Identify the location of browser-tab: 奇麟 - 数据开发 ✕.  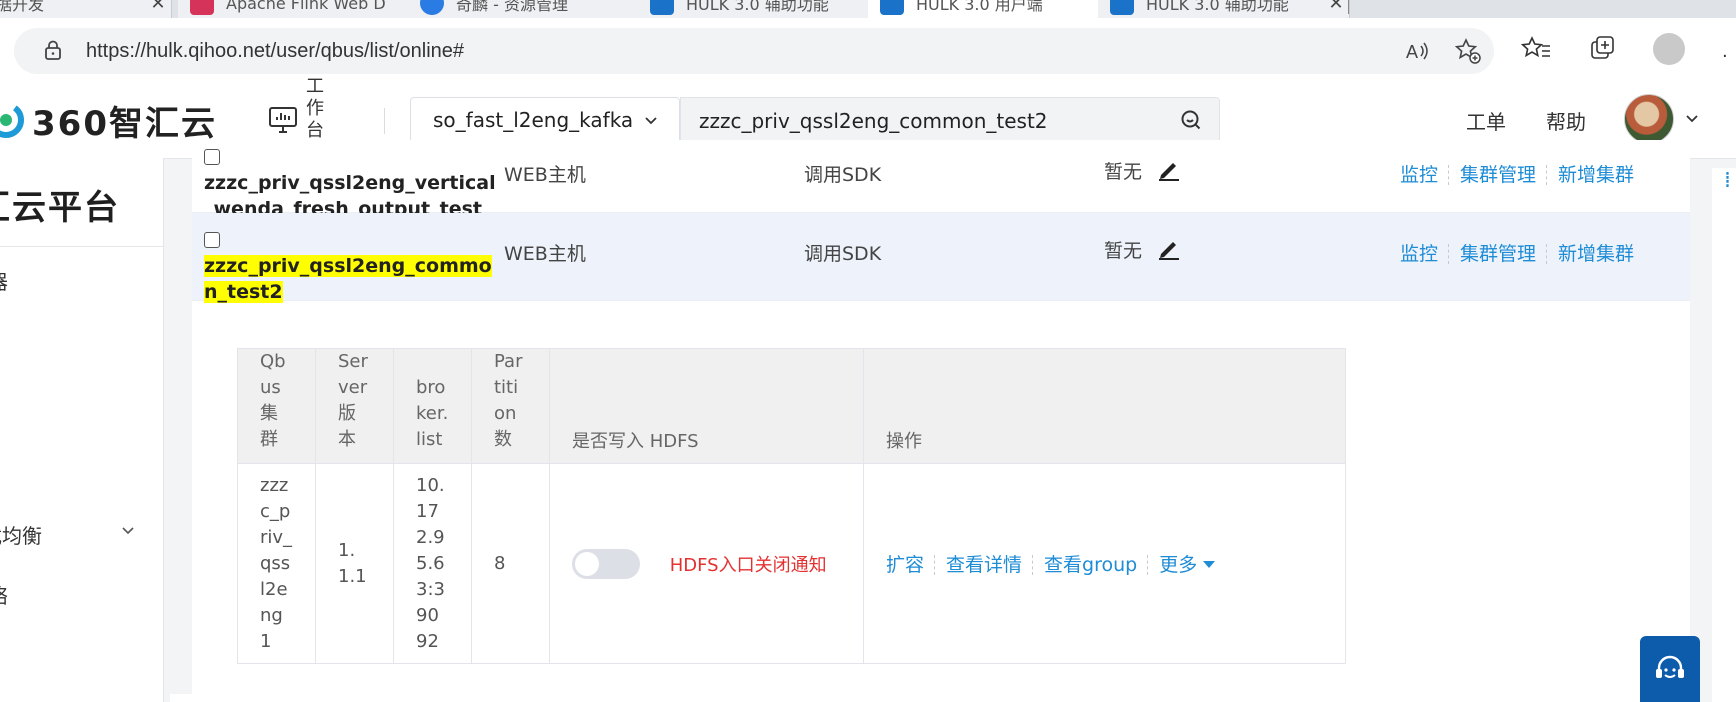
(86, 9).